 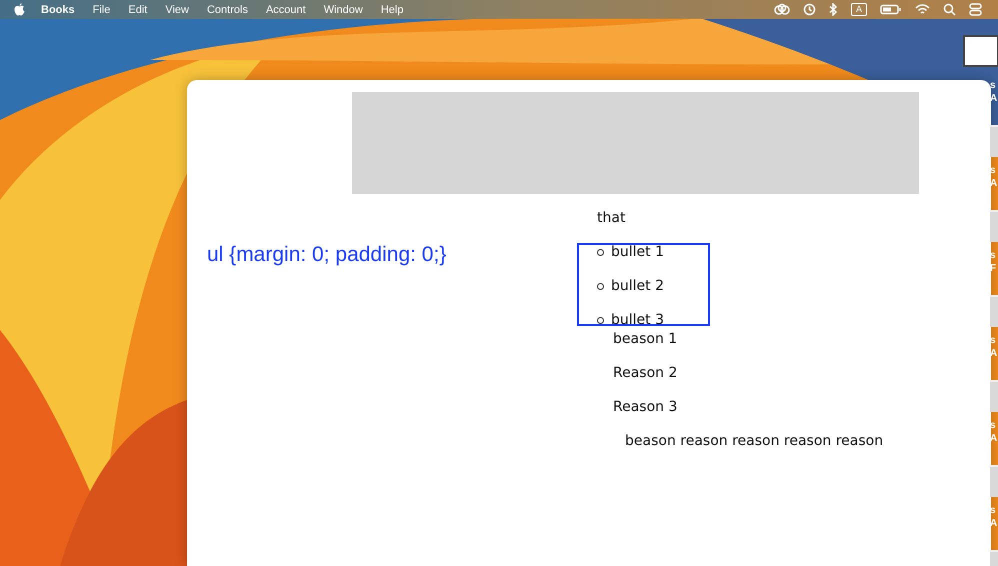 I want to click on app-menu: Books, so click(x=58, y=10).